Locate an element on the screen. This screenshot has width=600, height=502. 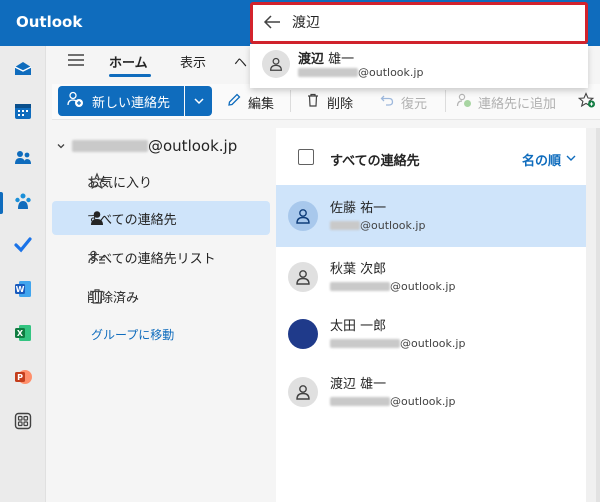
account-name-masked is located at coordinates (110, 146).